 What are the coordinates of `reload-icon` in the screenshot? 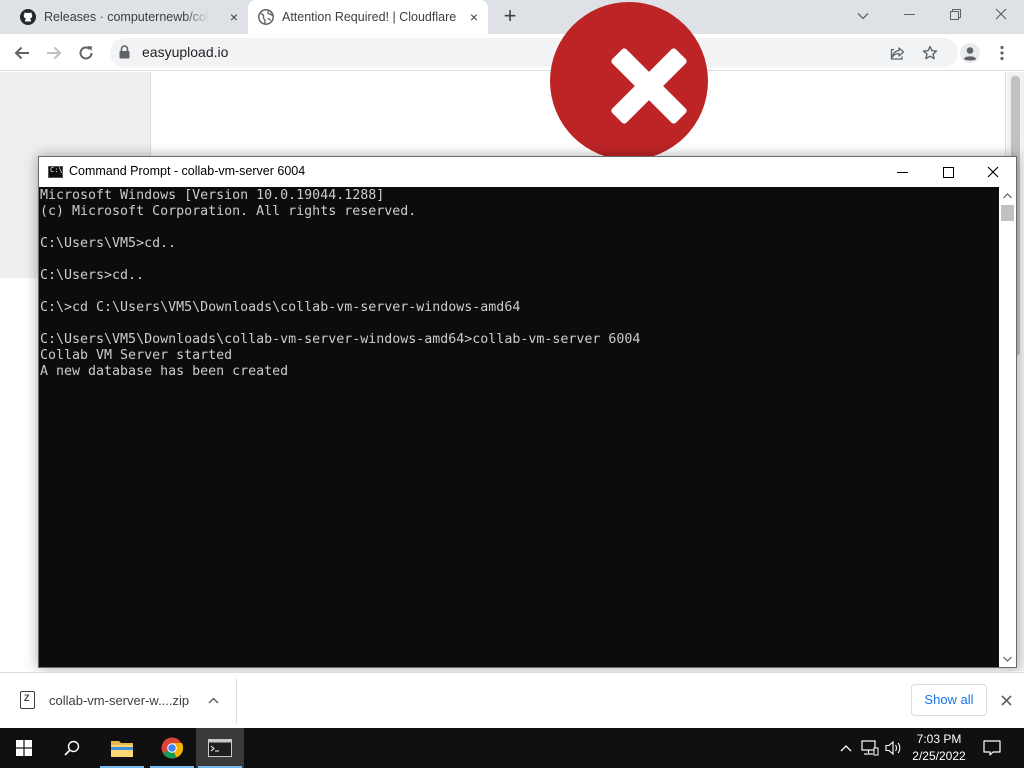 It's located at (86, 53).